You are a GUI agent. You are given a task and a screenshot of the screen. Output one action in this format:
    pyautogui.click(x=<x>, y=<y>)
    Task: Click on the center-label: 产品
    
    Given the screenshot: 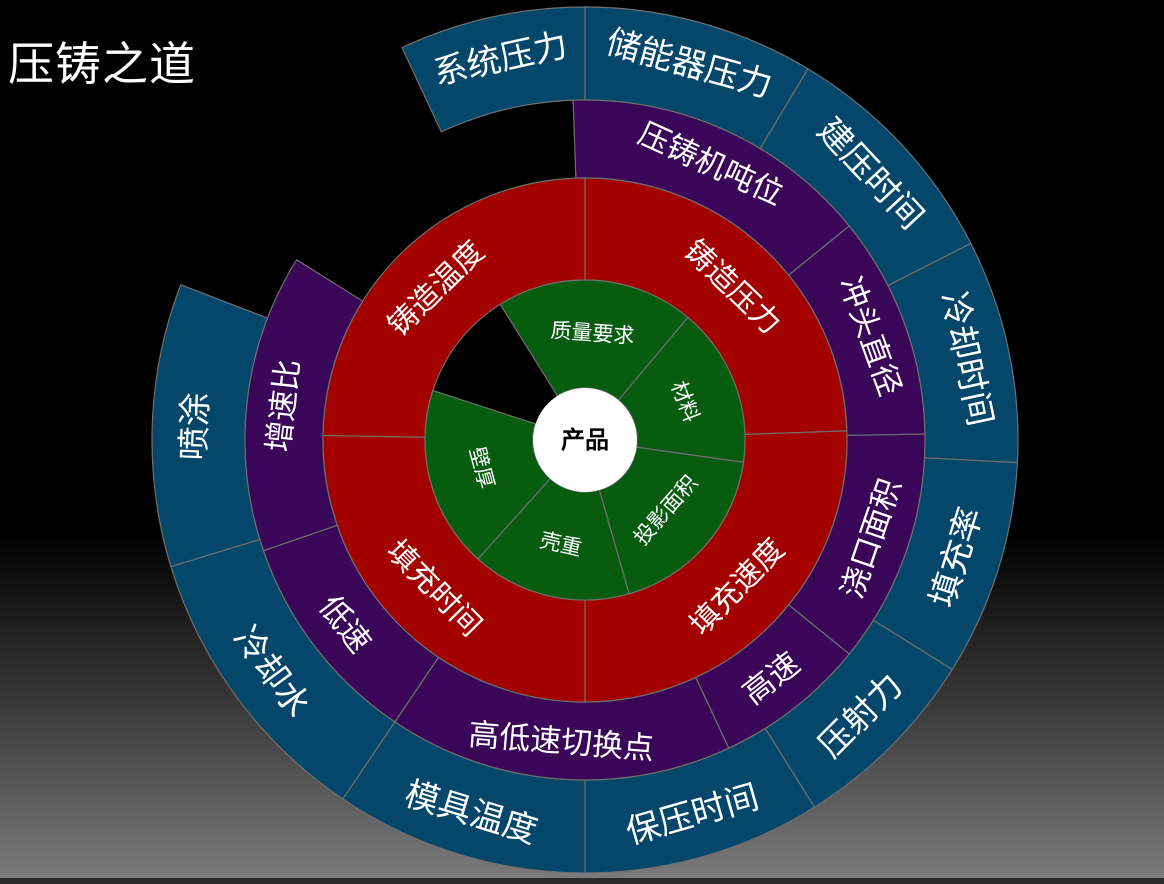 What is the action you would take?
    pyautogui.click(x=585, y=440)
    